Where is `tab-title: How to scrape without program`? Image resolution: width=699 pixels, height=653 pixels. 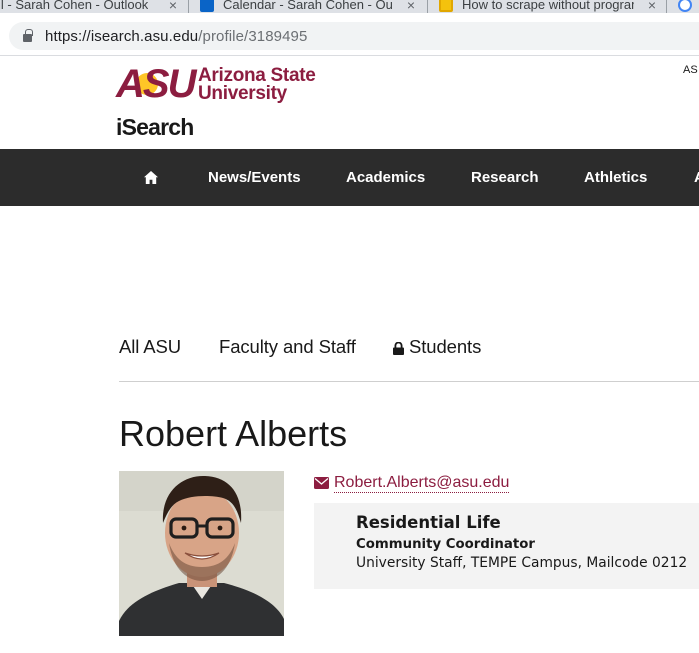 tab-title: How to scrape without program is located at coordinates (548, 6).